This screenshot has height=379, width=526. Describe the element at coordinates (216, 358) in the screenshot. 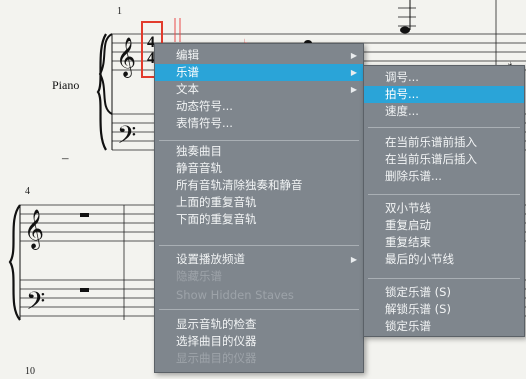

I see `menu-item-show-track-instrument: 显示曲目的仪器` at that location.